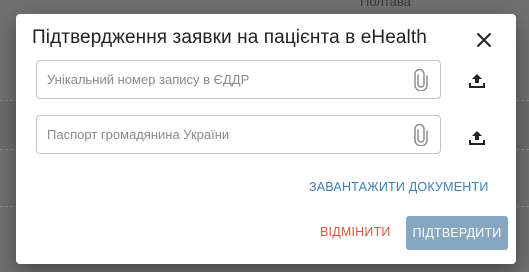 This screenshot has width=529, height=272. What do you see at coordinates (484, 40) in the screenshot?
I see `close-icon` at bounding box center [484, 40].